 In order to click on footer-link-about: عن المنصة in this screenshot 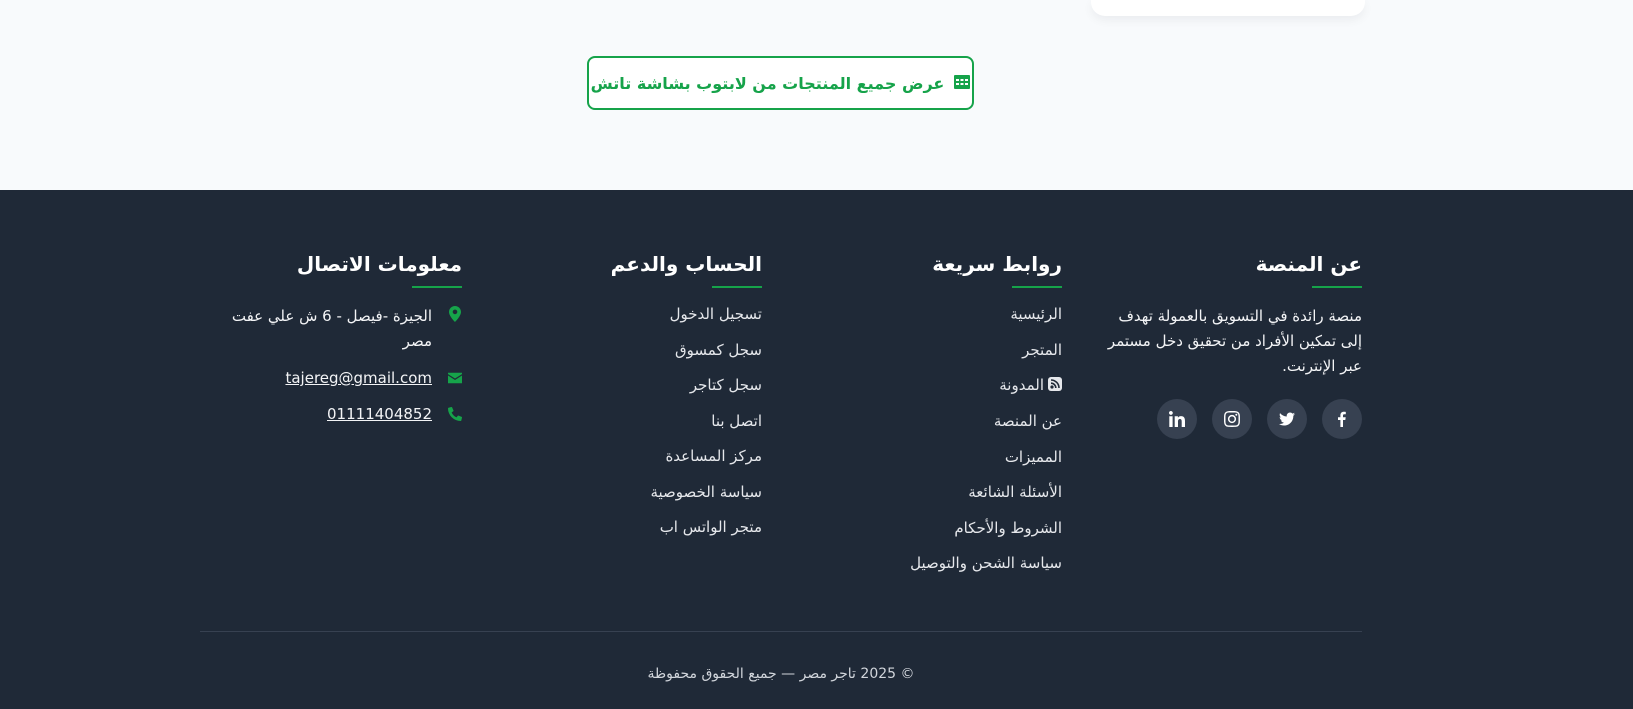, I will do `click(942, 421)`.